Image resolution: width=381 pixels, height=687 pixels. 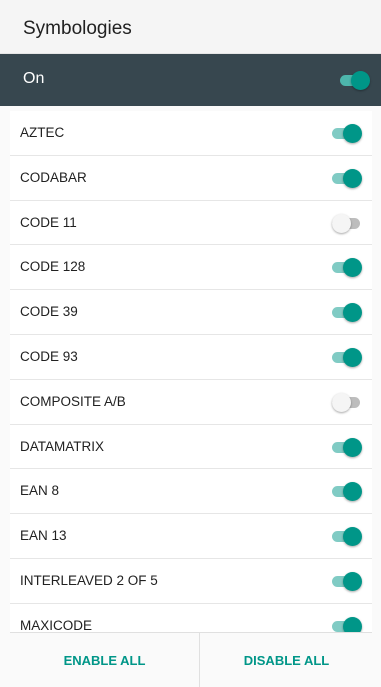 What do you see at coordinates (190, 80) in the screenshot?
I see `master-toggle-bar: On` at bounding box center [190, 80].